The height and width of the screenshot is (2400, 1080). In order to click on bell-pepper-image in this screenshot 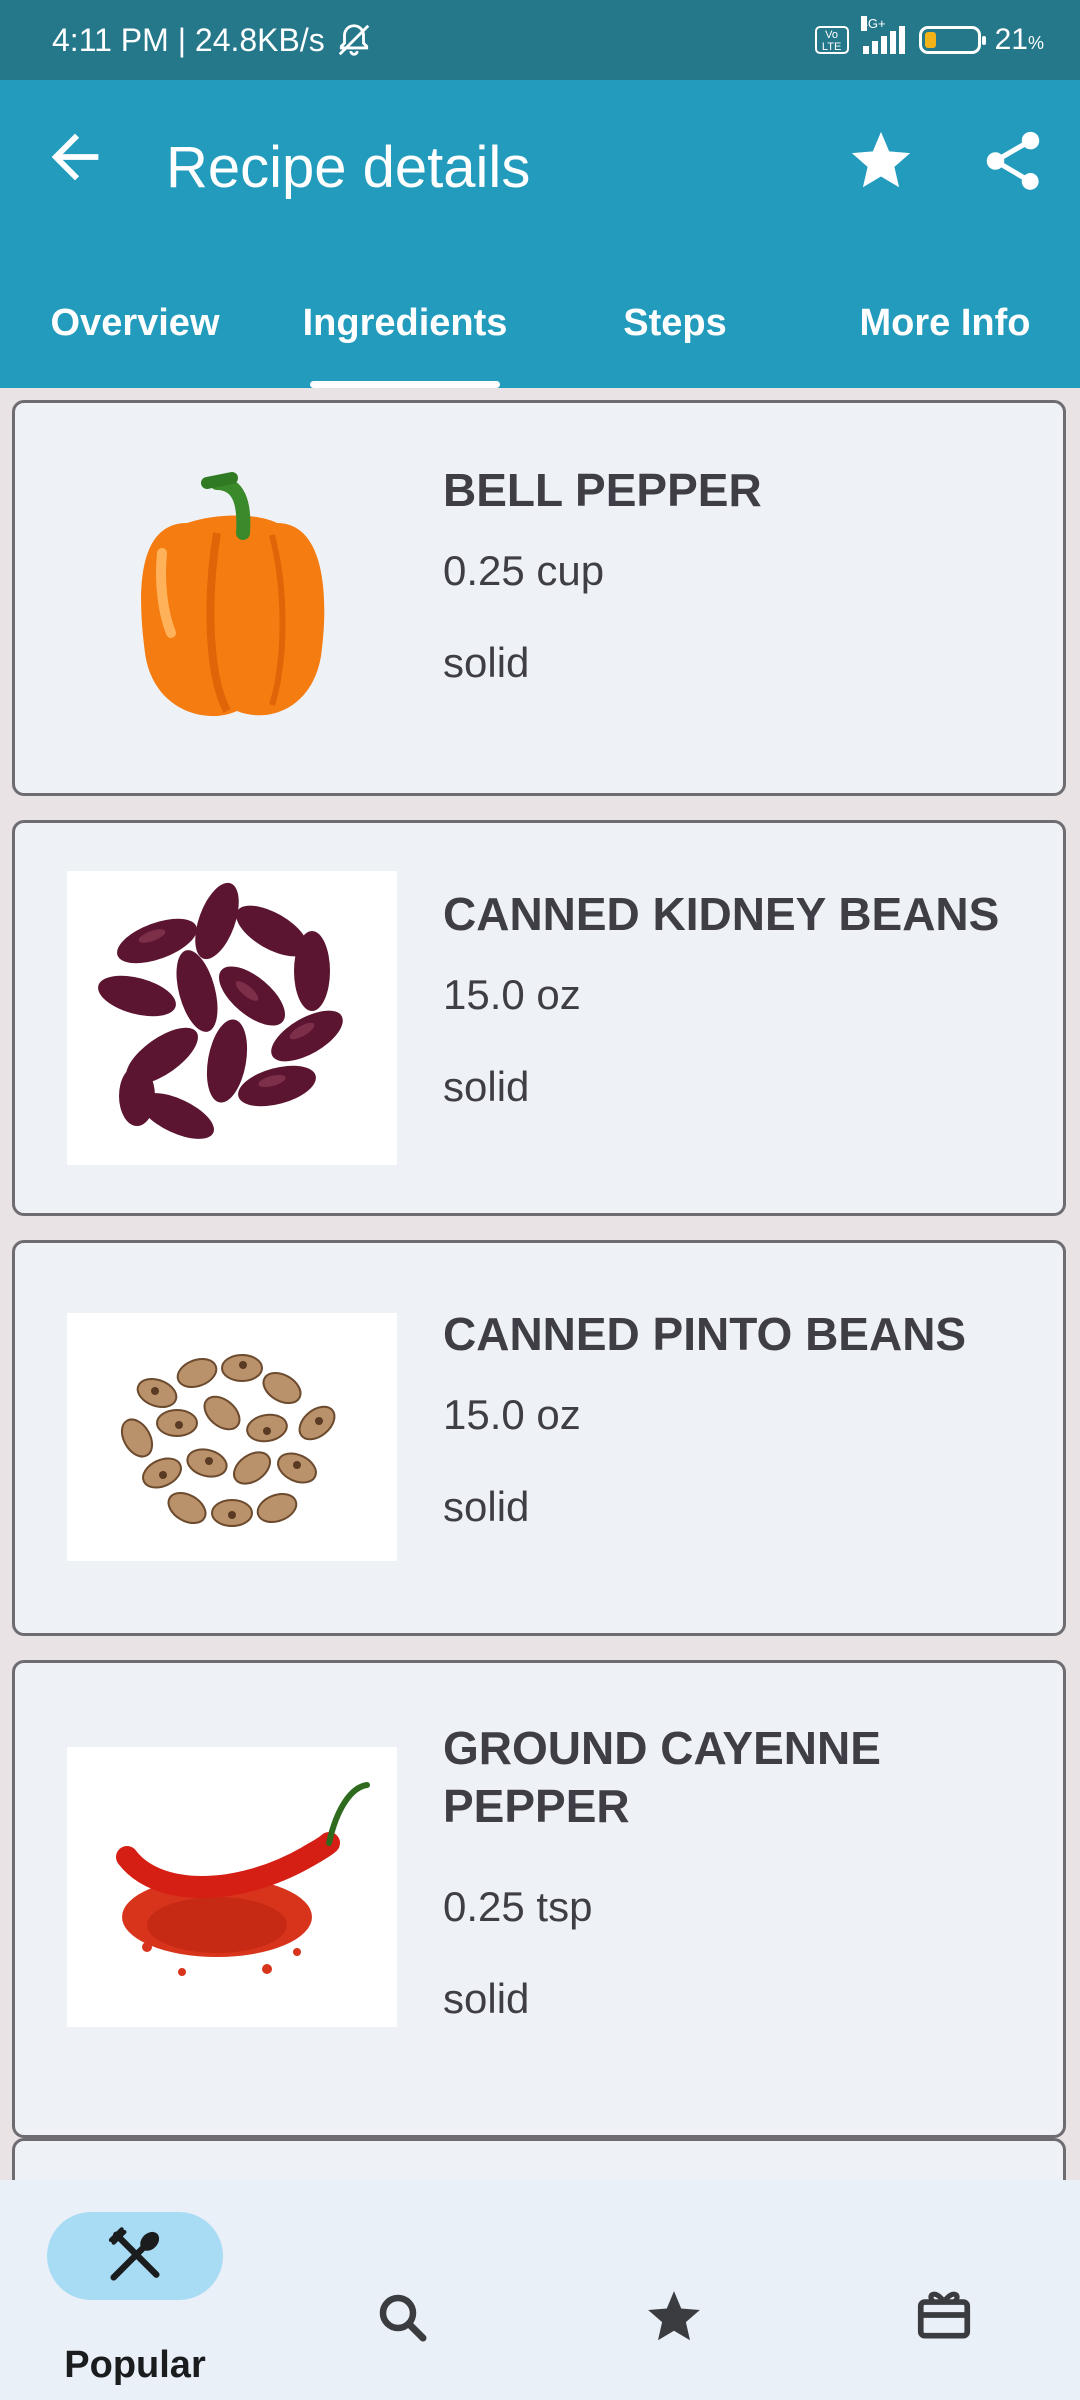, I will do `click(232, 598)`.